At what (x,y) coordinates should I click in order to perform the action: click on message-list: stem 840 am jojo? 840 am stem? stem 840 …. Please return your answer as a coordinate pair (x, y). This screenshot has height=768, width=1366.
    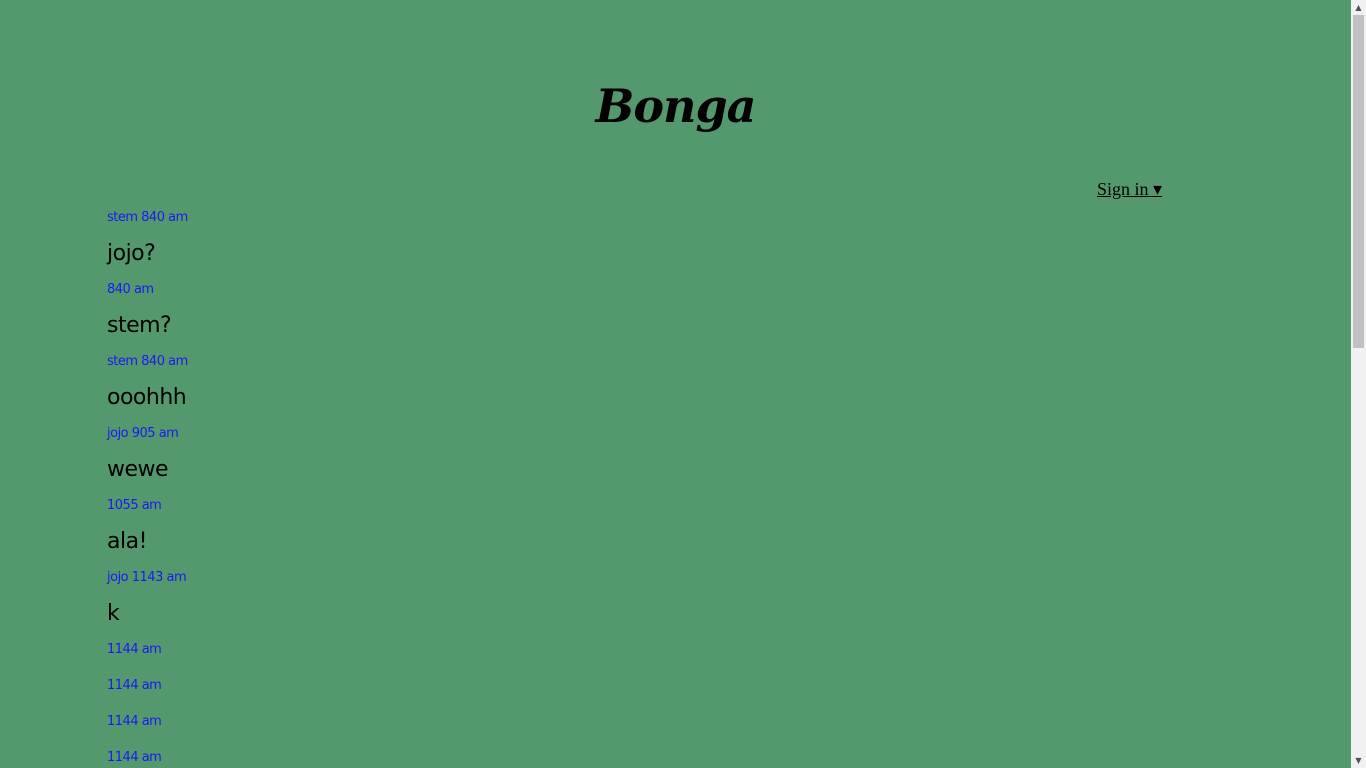
    Looking at the image, I should click on (147, 487).